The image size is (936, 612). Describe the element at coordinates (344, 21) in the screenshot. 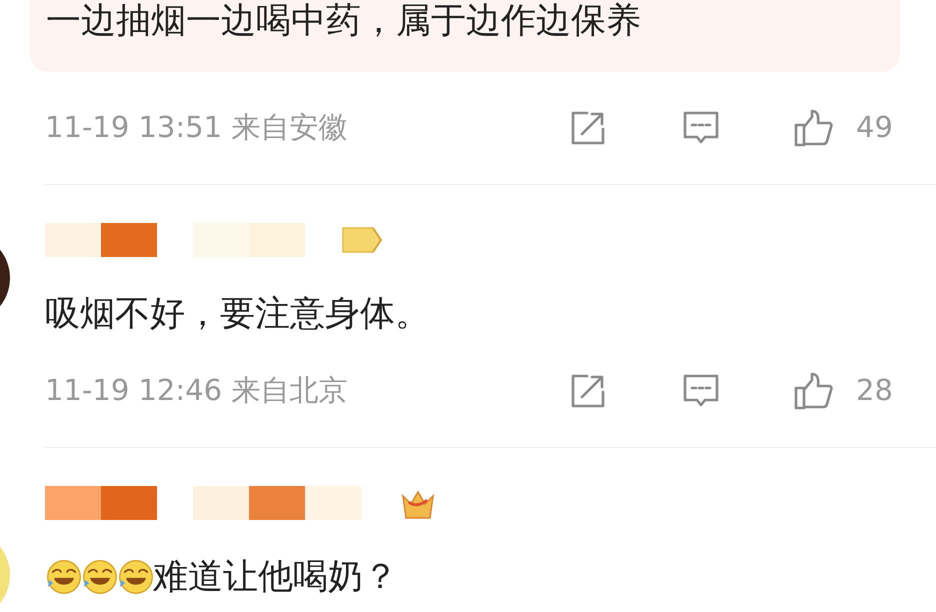

I see `comment-text: 一边抽烟一边喝中药，属于边作边保养` at that location.